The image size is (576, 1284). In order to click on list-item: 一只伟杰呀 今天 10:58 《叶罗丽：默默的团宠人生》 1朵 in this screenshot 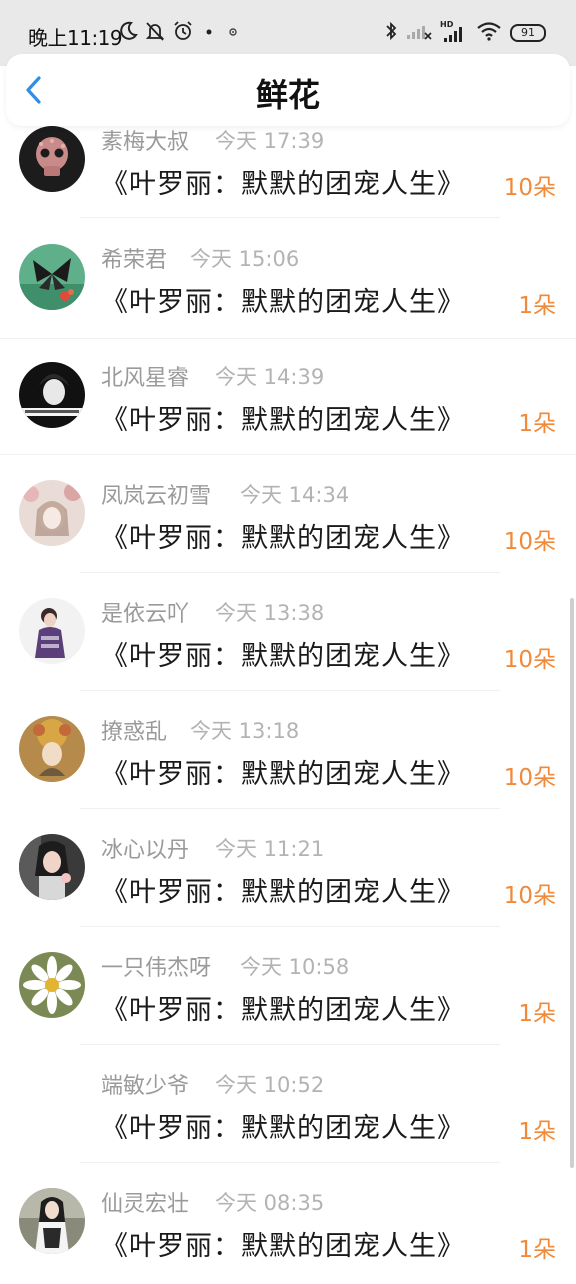, I will do `click(288, 989)`.